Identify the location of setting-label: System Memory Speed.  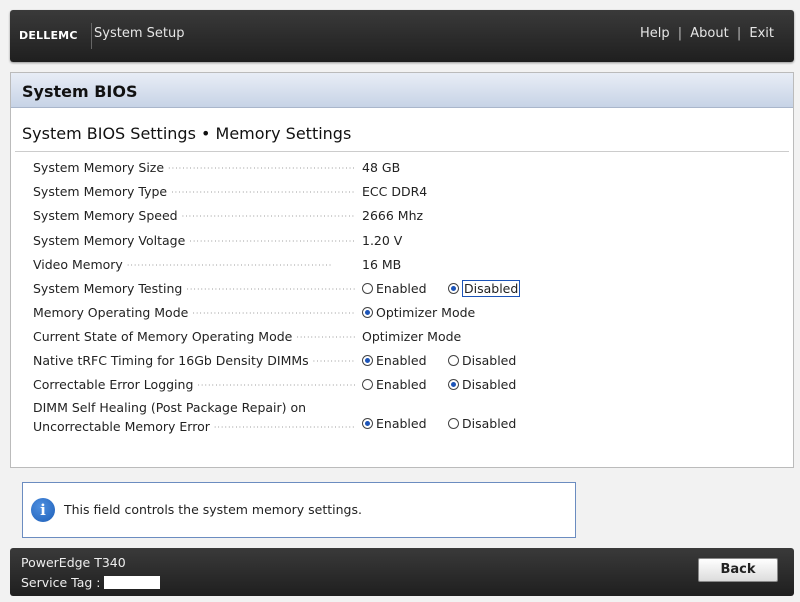
(105, 215).